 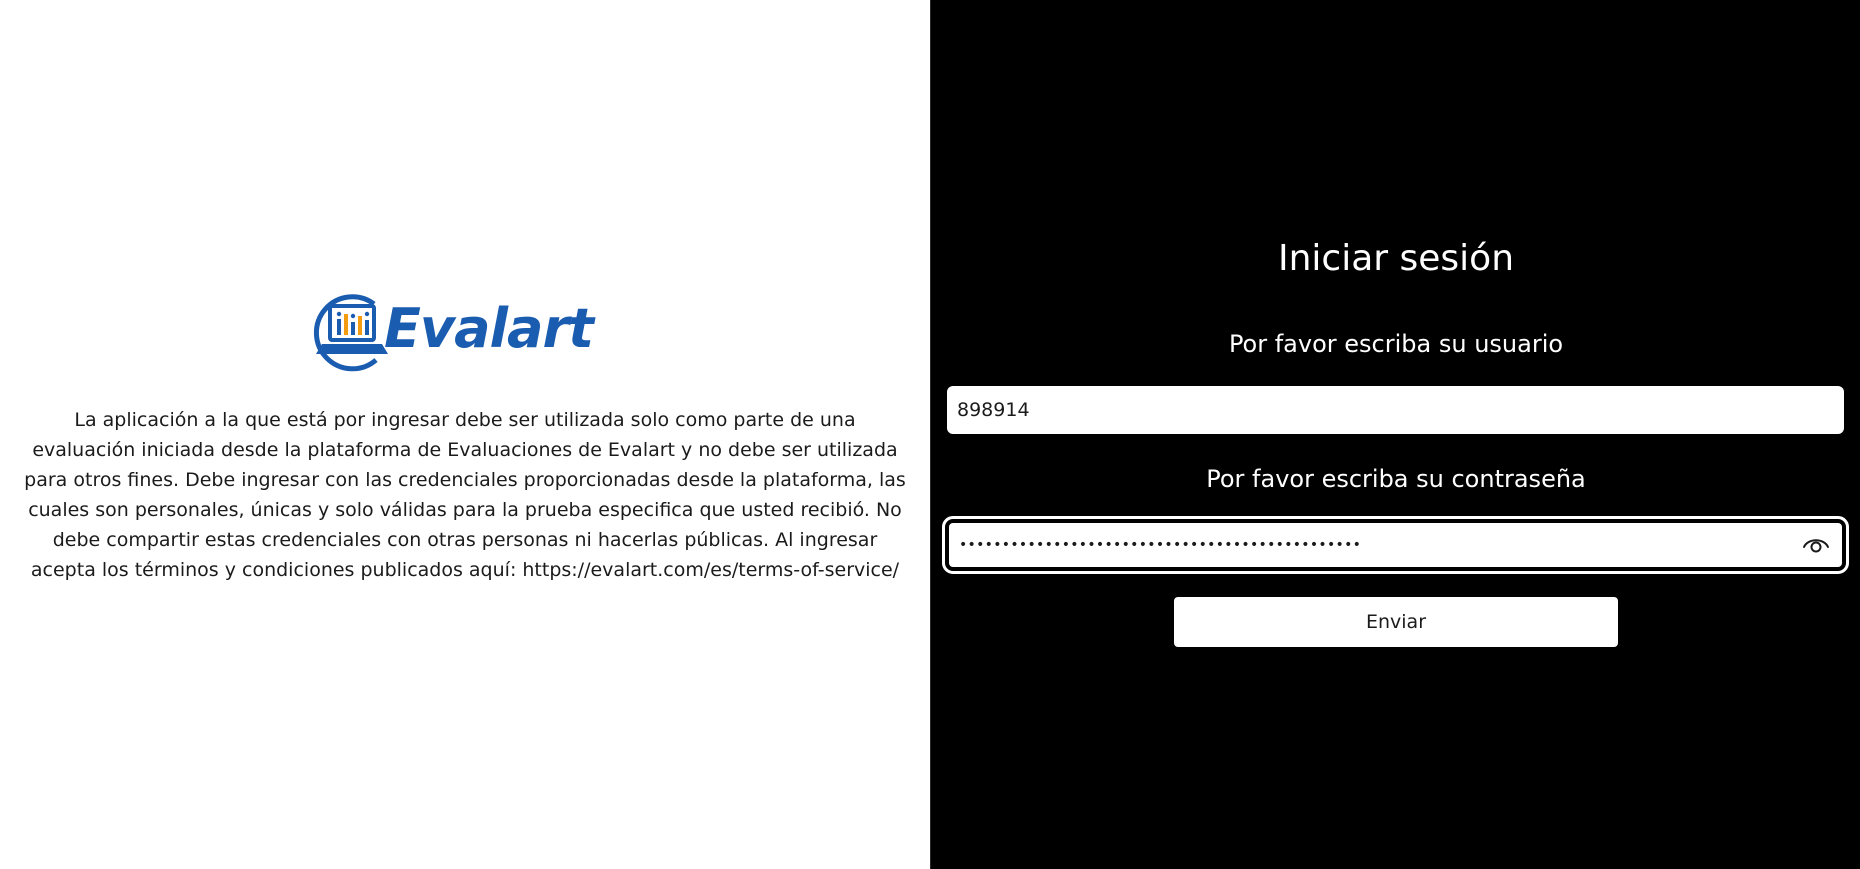 I want to click on eye-icon, so click(x=1816, y=546).